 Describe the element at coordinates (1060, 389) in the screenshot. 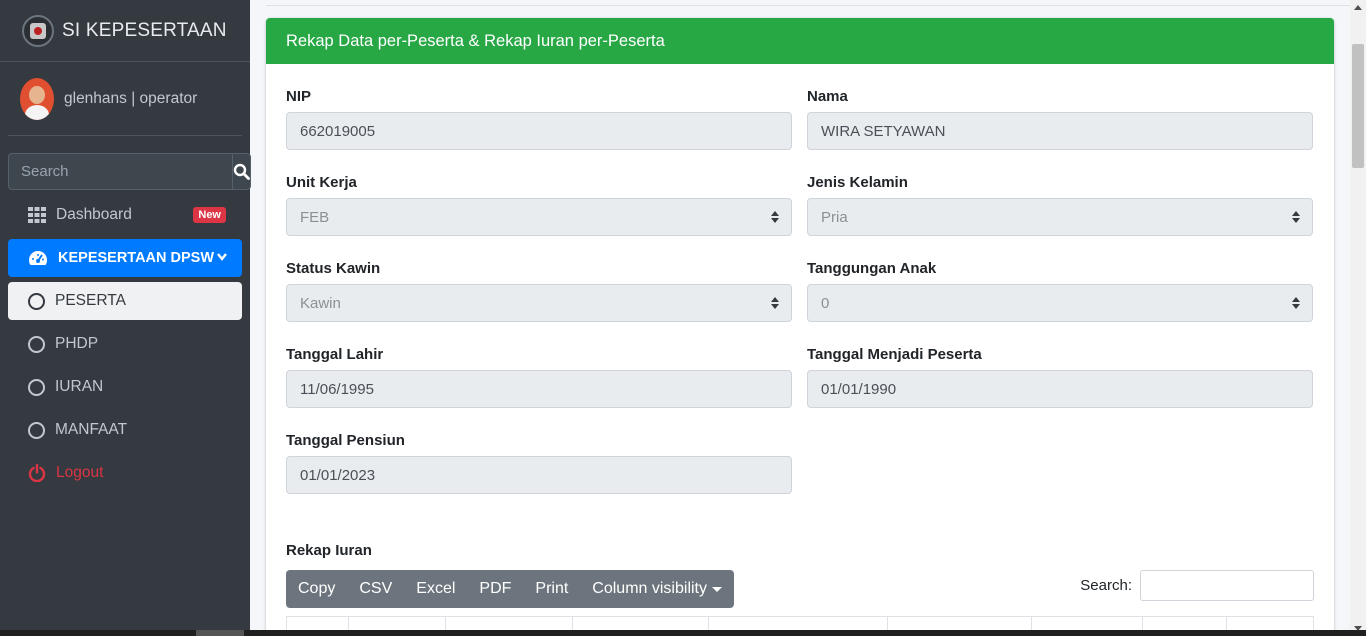

I see `tanggal-peserta-field: 01/01/1990` at that location.